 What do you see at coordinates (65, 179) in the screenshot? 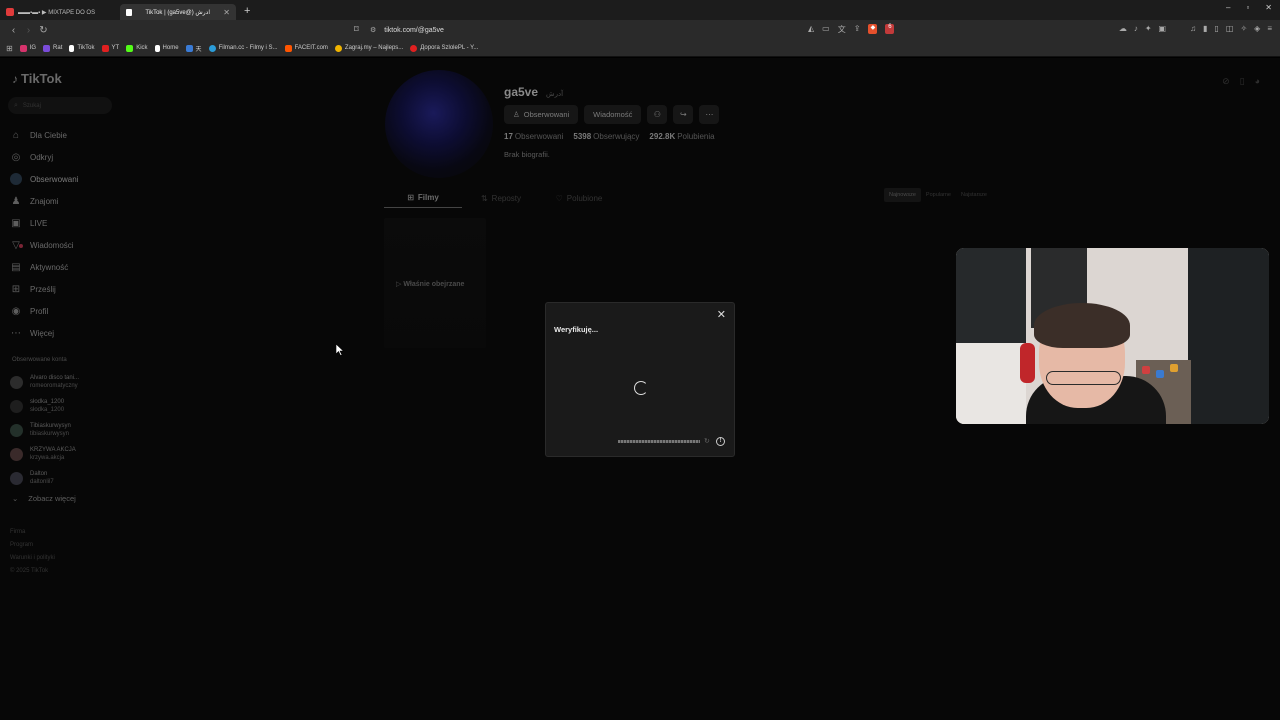
I see `sidebar-item-following: Obserwowani` at bounding box center [65, 179].